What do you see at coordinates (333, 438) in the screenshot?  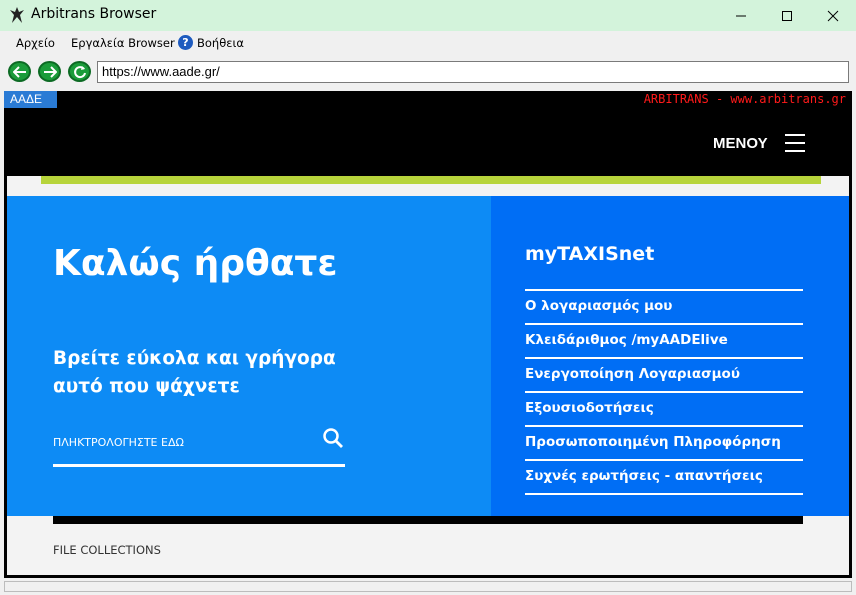 I see `search-icon` at bounding box center [333, 438].